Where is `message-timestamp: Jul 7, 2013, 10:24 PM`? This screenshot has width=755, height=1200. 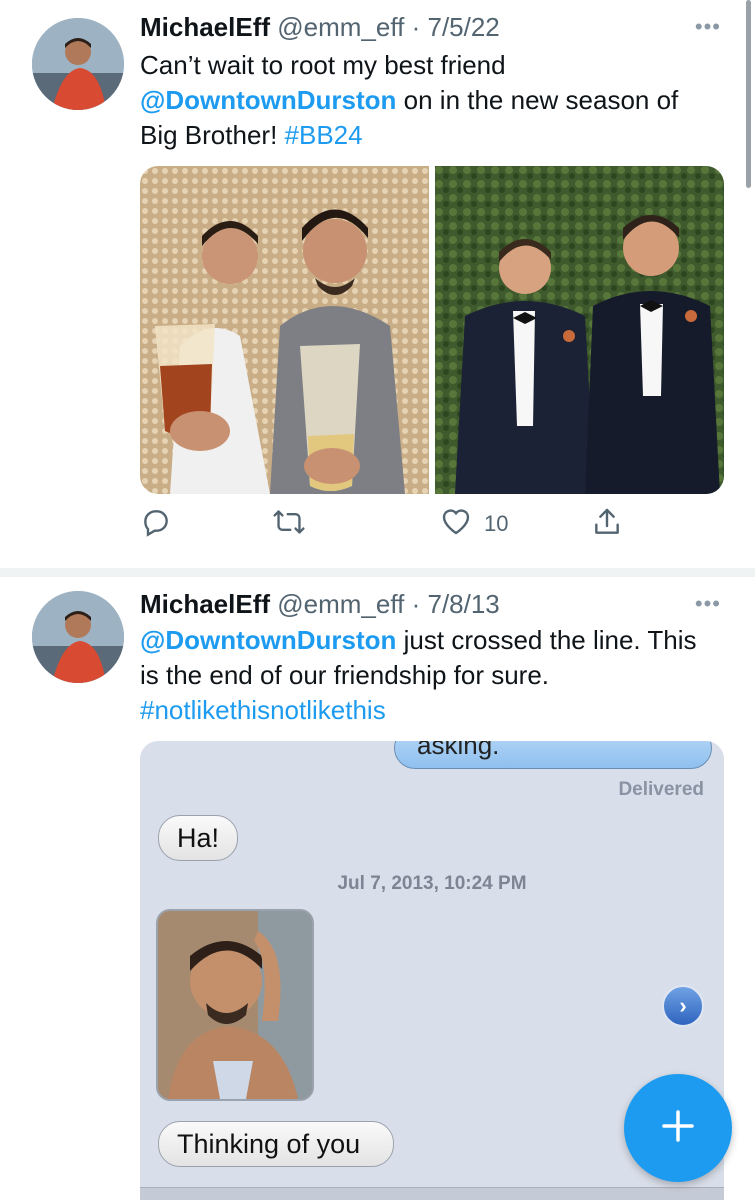
message-timestamp: Jul 7, 2013, 10:24 PM is located at coordinates (432, 883).